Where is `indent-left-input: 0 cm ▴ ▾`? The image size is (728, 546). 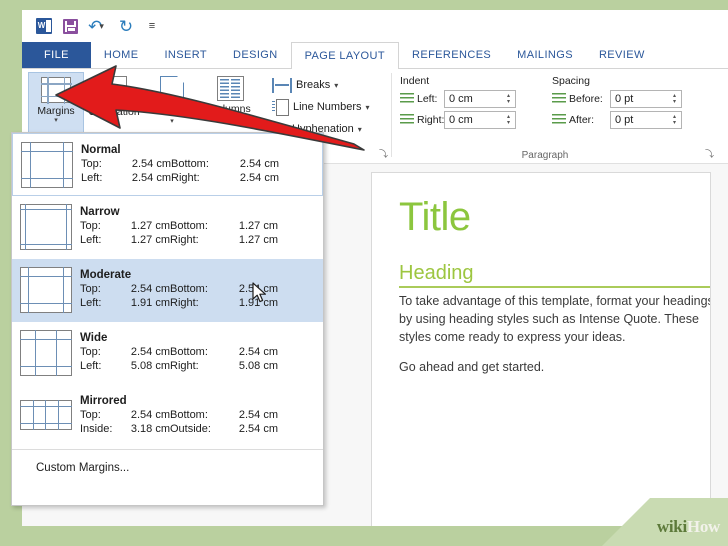 indent-left-input: 0 cm ▴ ▾ is located at coordinates (480, 98).